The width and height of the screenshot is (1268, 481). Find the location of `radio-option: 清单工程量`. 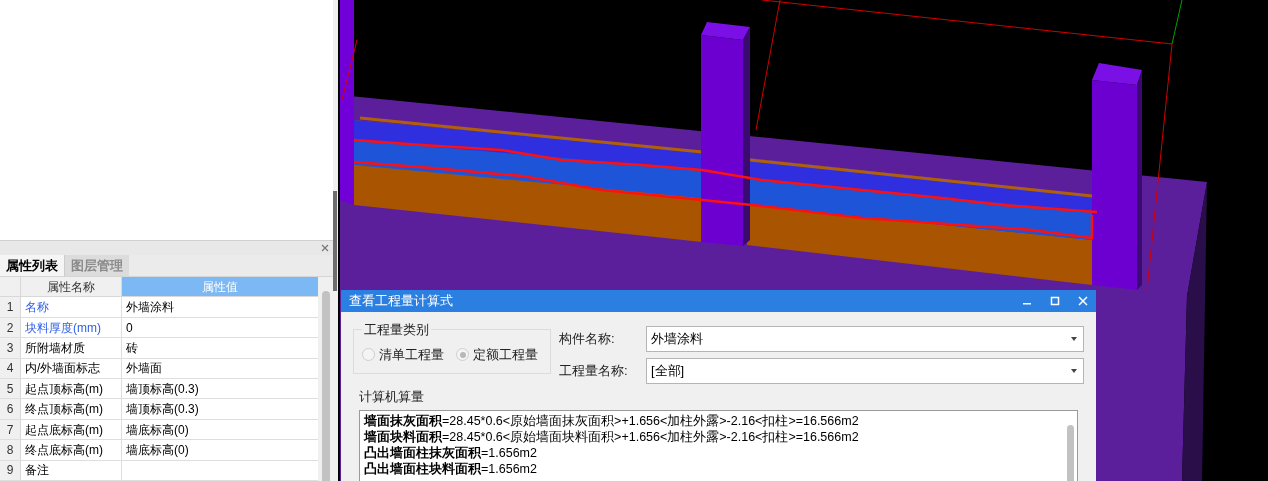

radio-option: 清单工程量 is located at coordinates (403, 355).